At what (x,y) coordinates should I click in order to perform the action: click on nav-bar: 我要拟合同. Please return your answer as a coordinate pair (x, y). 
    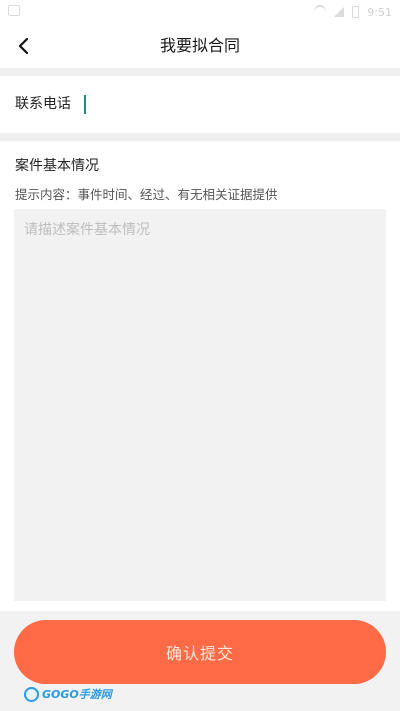
    Looking at the image, I should click on (200, 46).